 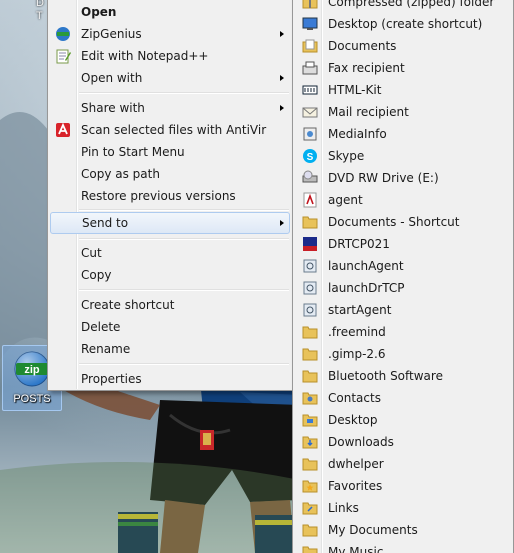 What do you see at coordinates (310, 486) in the screenshot?
I see `favorites-folder-icon` at bounding box center [310, 486].